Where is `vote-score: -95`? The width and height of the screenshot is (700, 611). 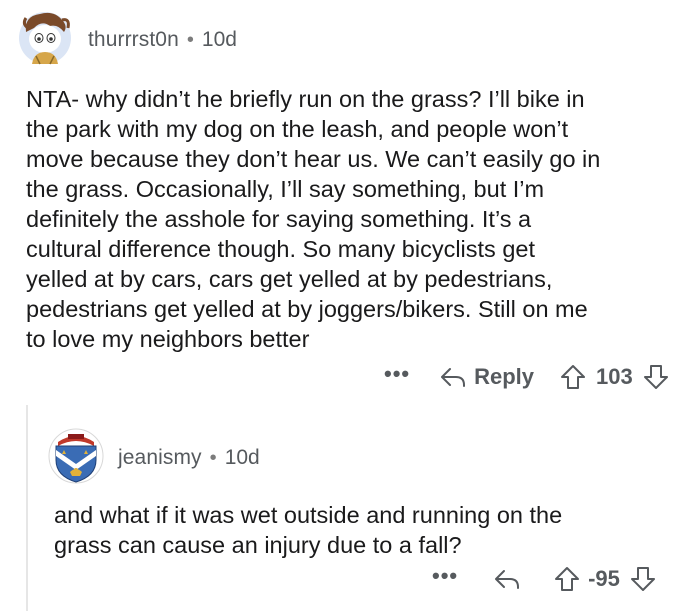 vote-score: -95 is located at coordinates (604, 578).